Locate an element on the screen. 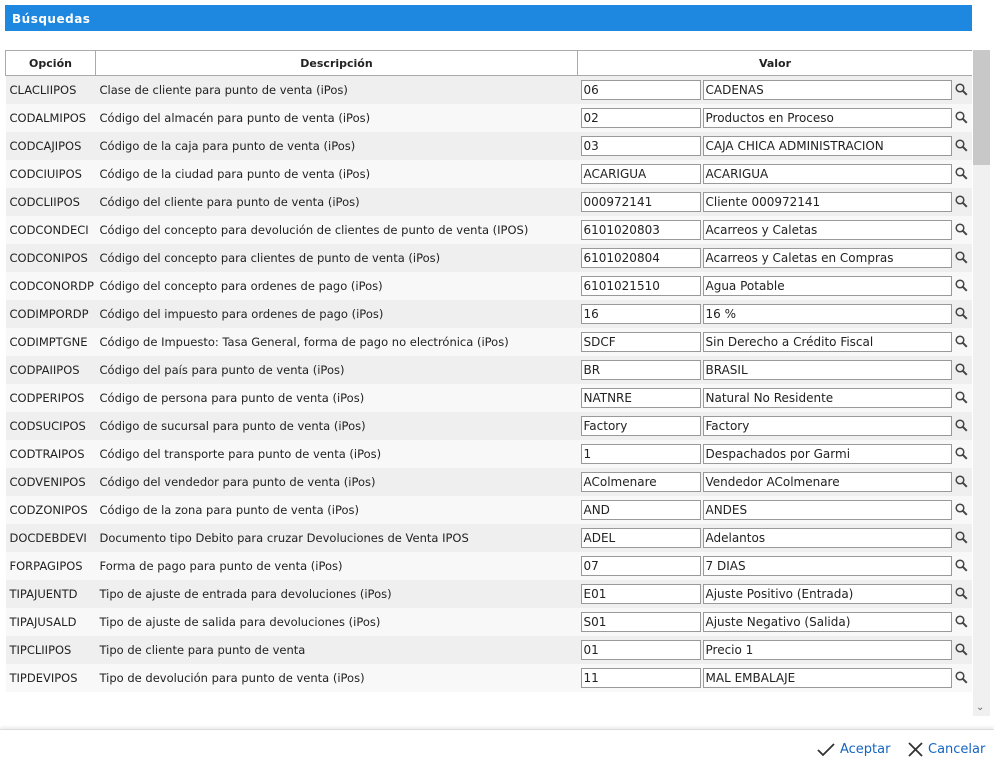 Image resolution: width=994 pixels, height=772 pixels. value-name-input: Productos en Proceso is located at coordinates (827, 117).